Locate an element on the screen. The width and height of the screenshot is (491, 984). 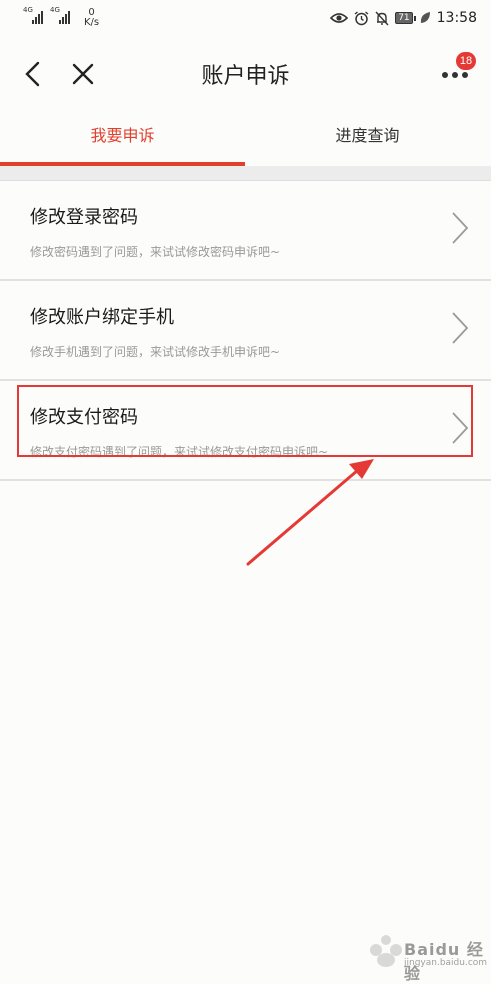
page-title: 账户申诉 is located at coordinates (245, 76).